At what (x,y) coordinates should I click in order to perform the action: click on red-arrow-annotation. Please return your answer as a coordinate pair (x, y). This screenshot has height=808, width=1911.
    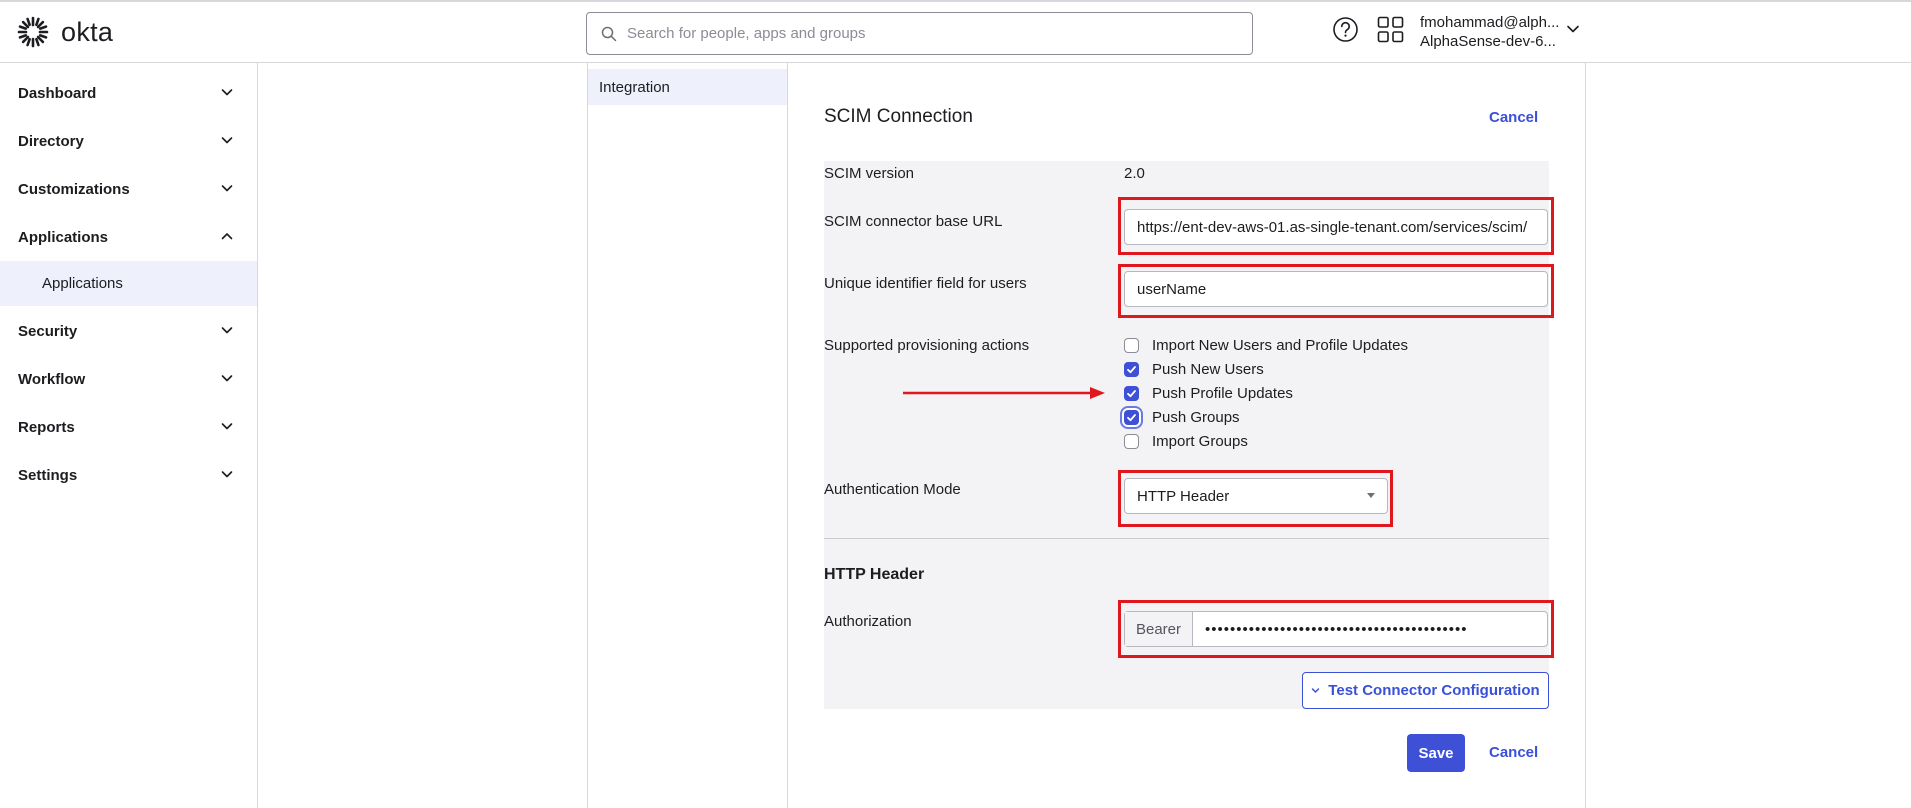
    Looking at the image, I should click on (1004, 393).